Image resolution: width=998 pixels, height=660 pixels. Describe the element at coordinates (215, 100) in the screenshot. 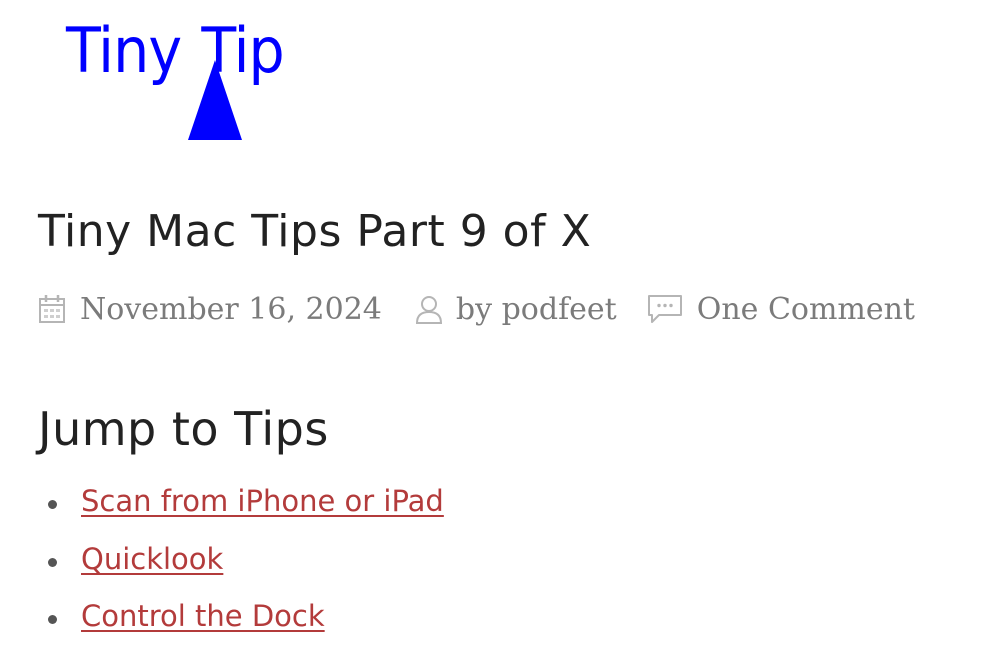

I see `logo-triangle-icon` at that location.